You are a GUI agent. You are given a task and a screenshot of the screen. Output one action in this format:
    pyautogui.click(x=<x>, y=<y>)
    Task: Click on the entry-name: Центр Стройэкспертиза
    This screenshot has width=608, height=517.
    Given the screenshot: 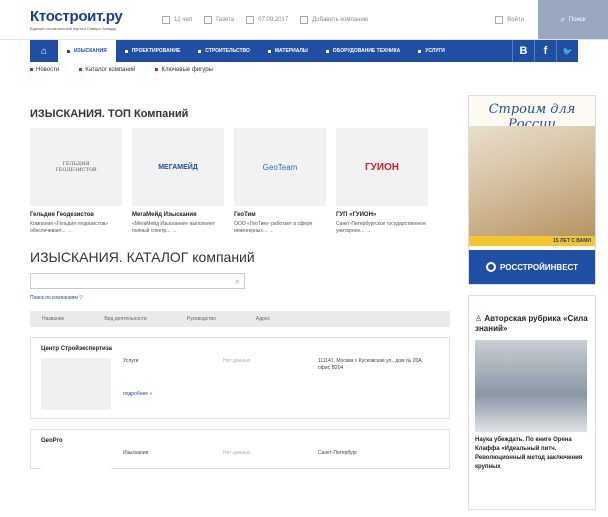 What is the action you would take?
    pyautogui.click(x=240, y=349)
    